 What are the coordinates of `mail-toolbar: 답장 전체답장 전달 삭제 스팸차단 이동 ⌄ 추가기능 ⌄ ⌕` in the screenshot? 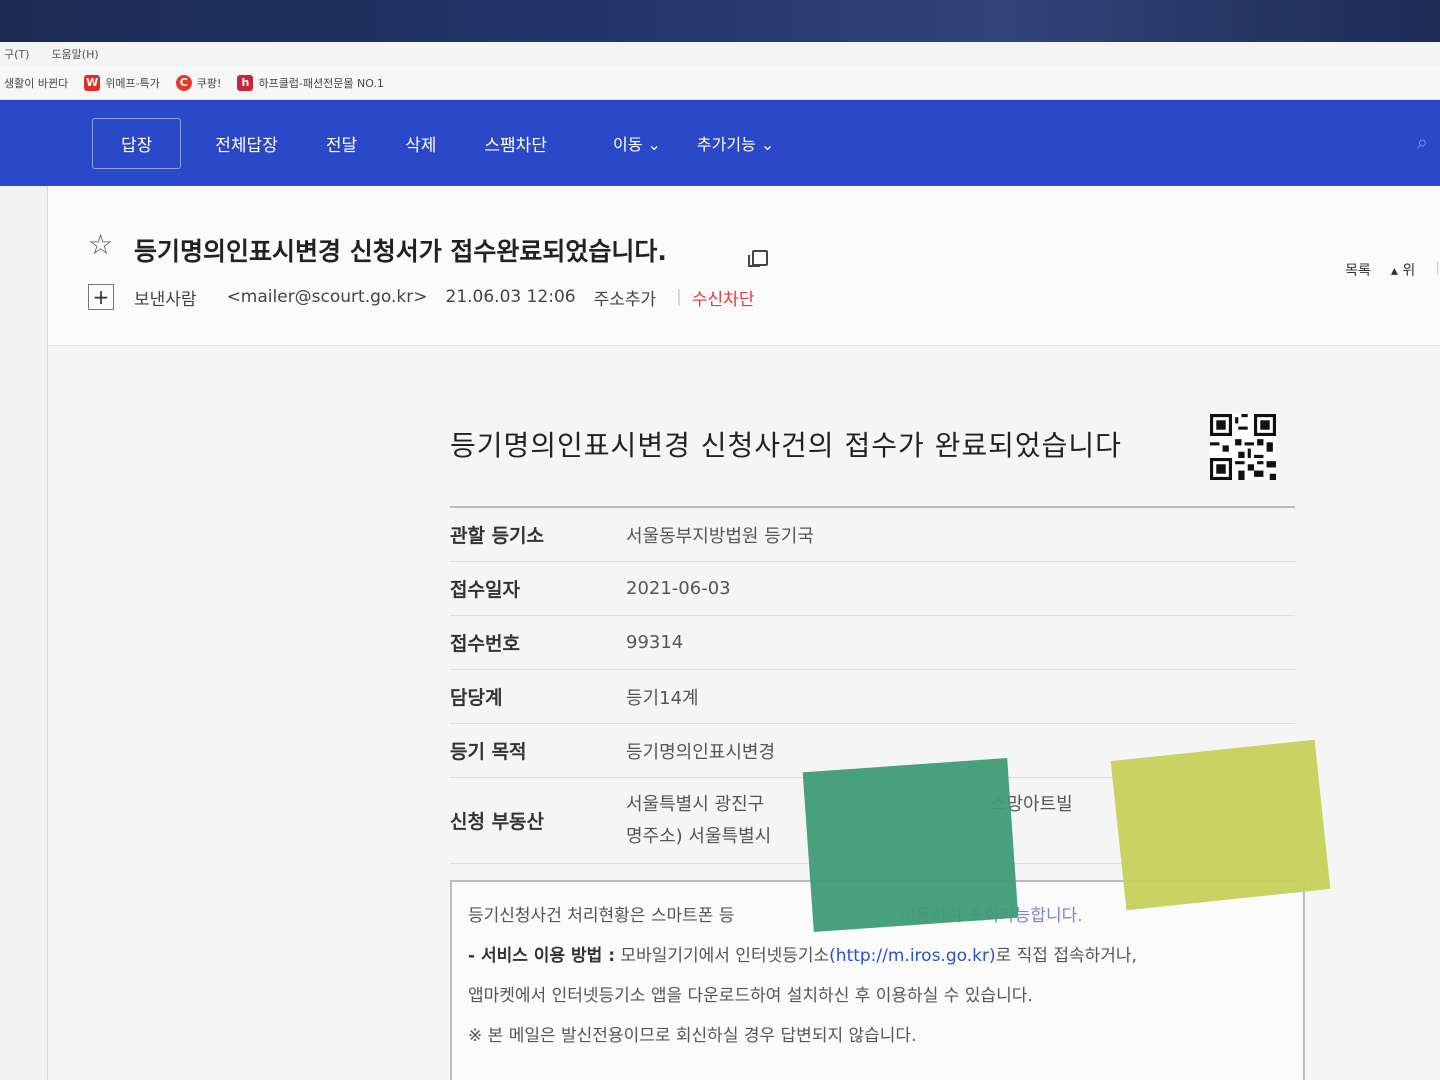 It's located at (720, 143).